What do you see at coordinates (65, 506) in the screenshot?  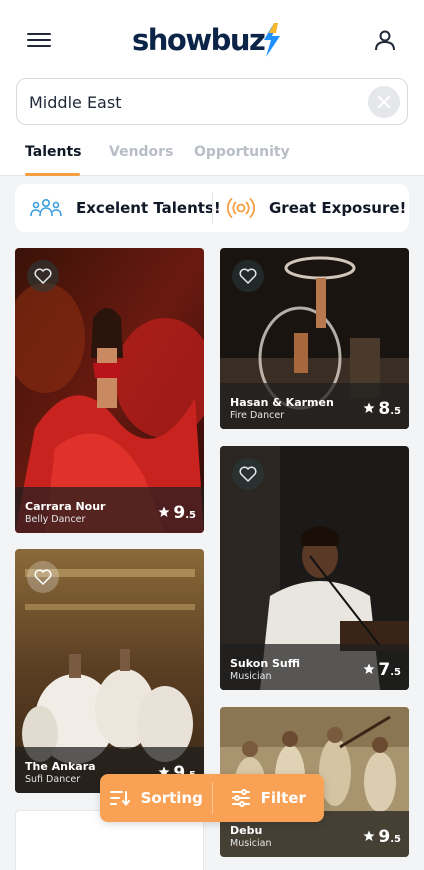 I see `talent-name: Carrara Nour` at bounding box center [65, 506].